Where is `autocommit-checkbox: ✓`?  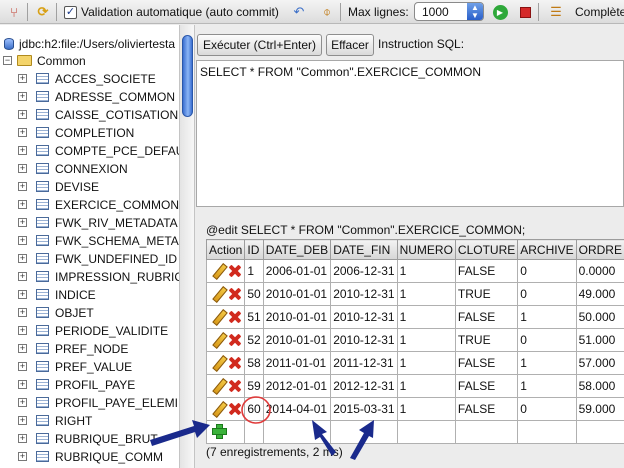 autocommit-checkbox: ✓ is located at coordinates (70, 12).